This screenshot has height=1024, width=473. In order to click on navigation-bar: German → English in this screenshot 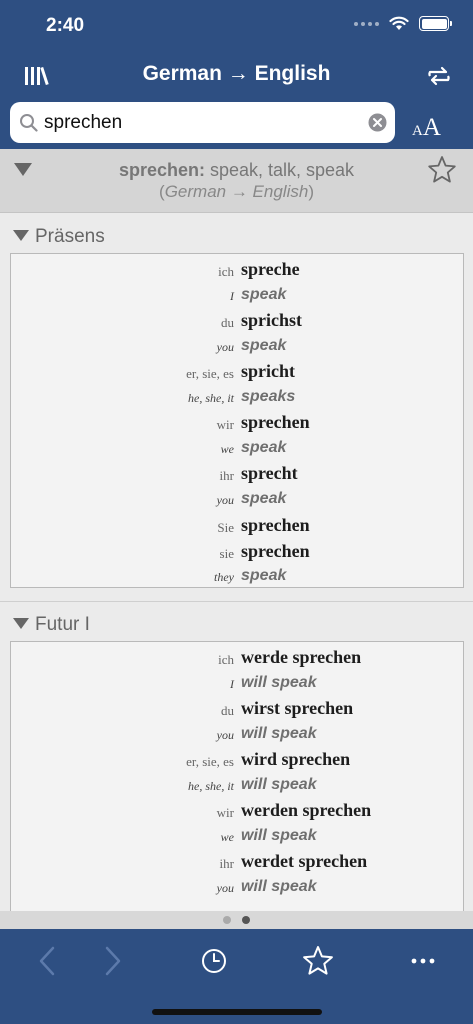, I will do `click(236, 76)`.